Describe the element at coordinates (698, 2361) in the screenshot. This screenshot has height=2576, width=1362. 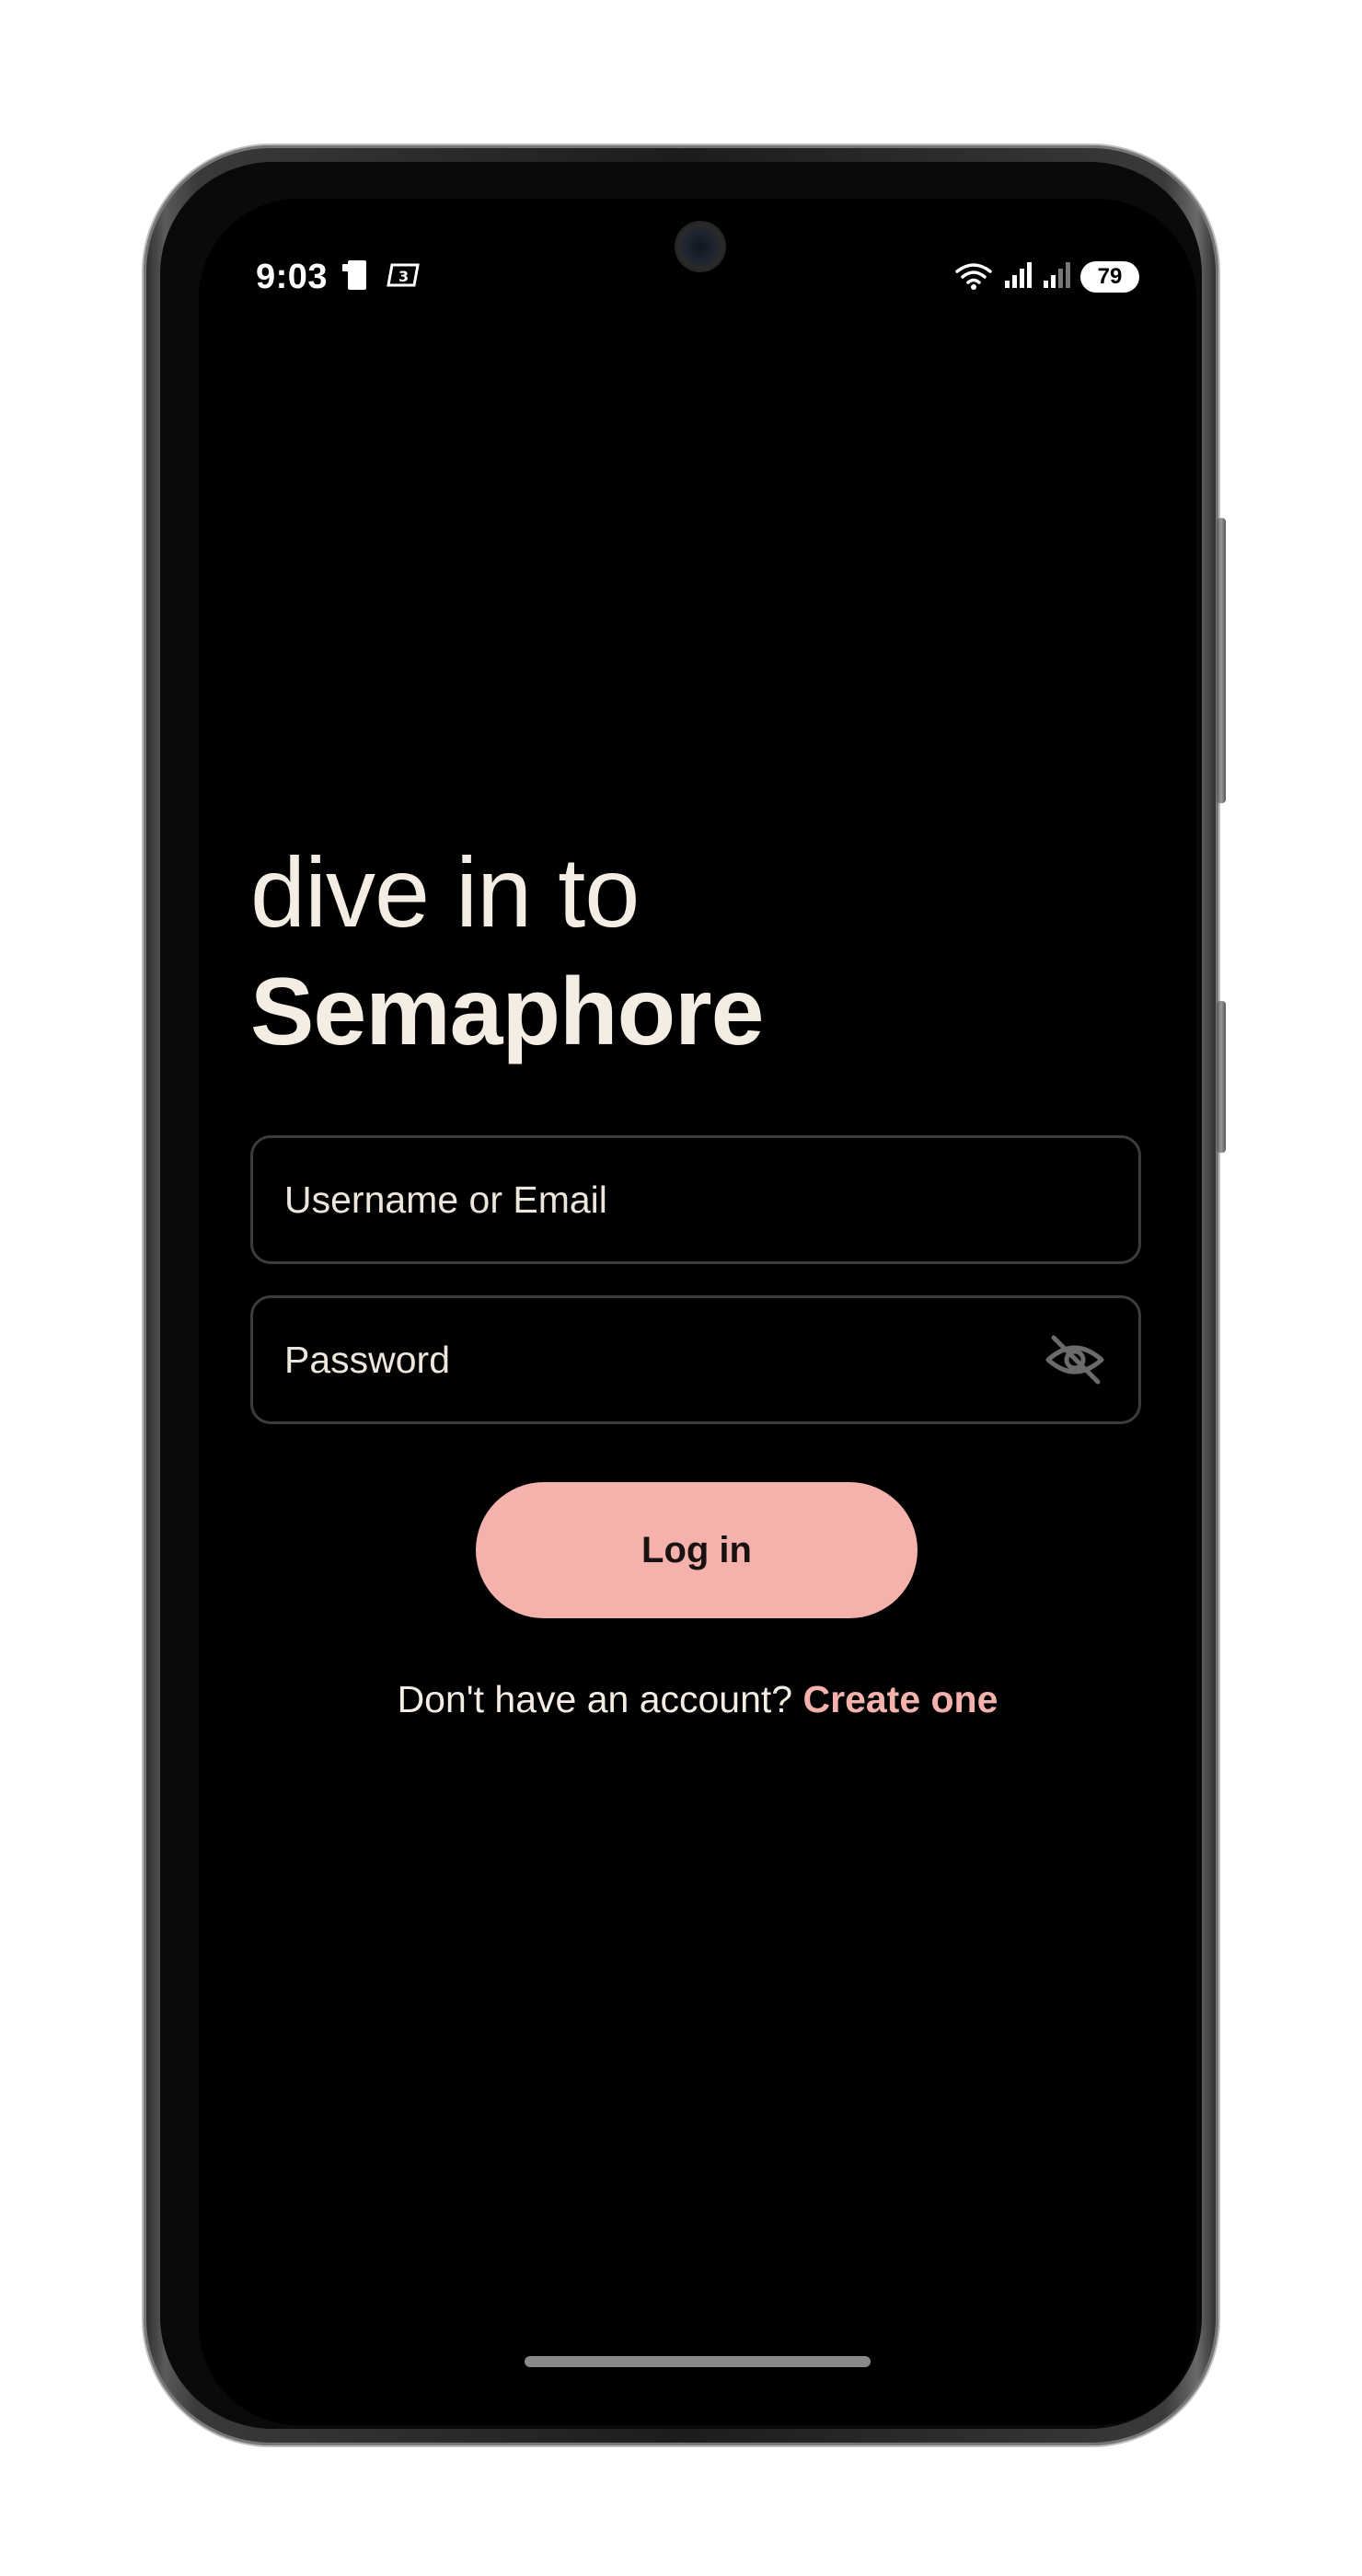
I see `home-indicator` at that location.